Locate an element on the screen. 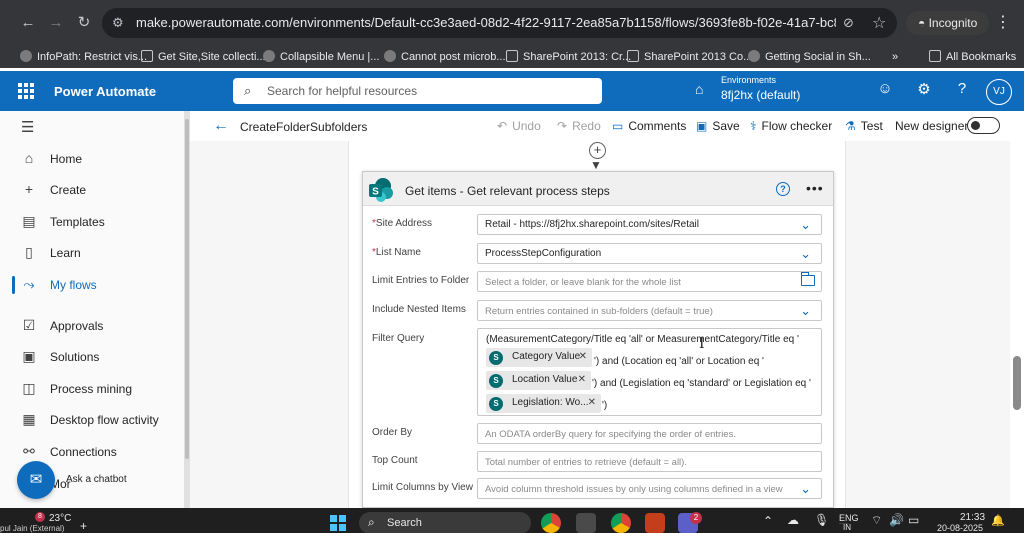 The image size is (1024, 533). hamburger-icon: ☰ is located at coordinates (27, 127).